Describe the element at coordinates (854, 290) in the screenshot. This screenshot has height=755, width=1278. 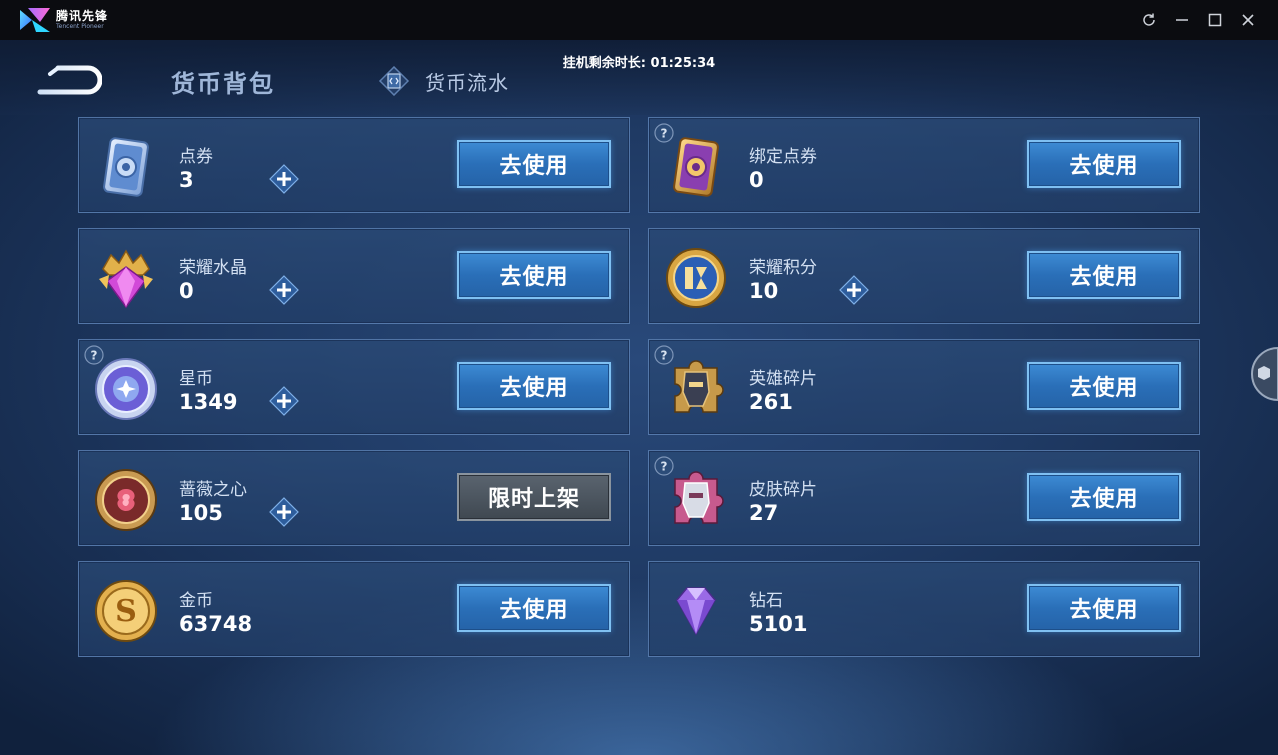
I see `add-glory-points-button` at that location.